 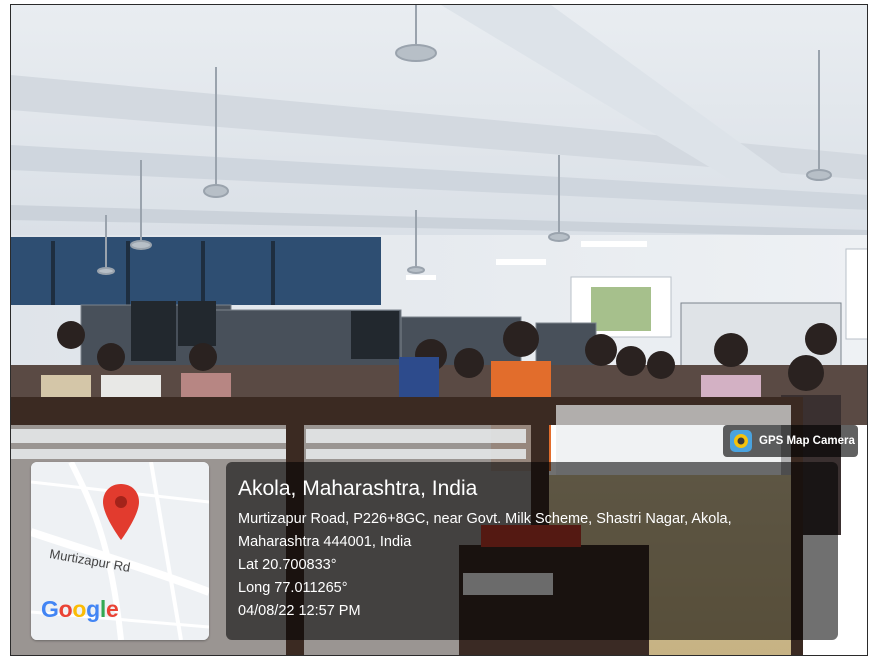 I want to click on gps-map-camera-badge: GPS Map Camera, so click(x=790, y=441).